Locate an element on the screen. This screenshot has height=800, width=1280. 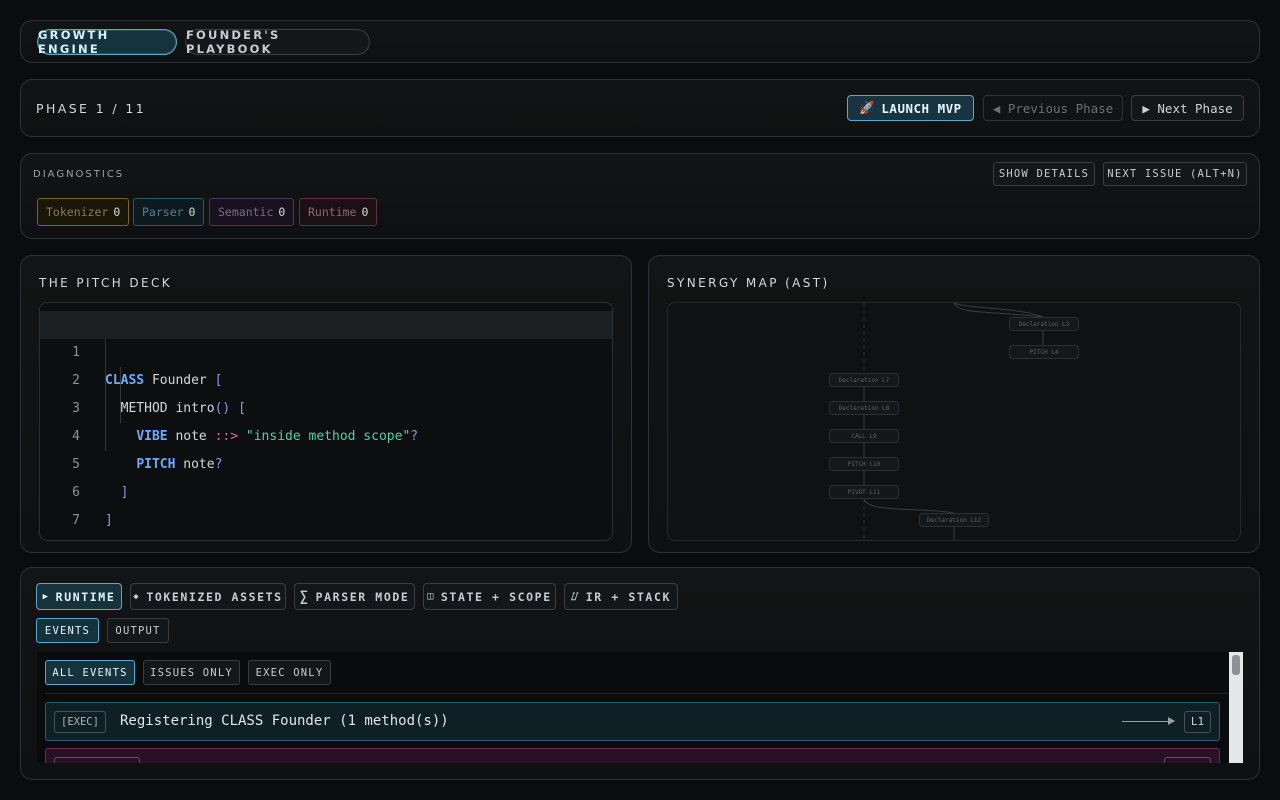
launch-mvp-label: LAUNCH MVP is located at coordinates (921, 108).